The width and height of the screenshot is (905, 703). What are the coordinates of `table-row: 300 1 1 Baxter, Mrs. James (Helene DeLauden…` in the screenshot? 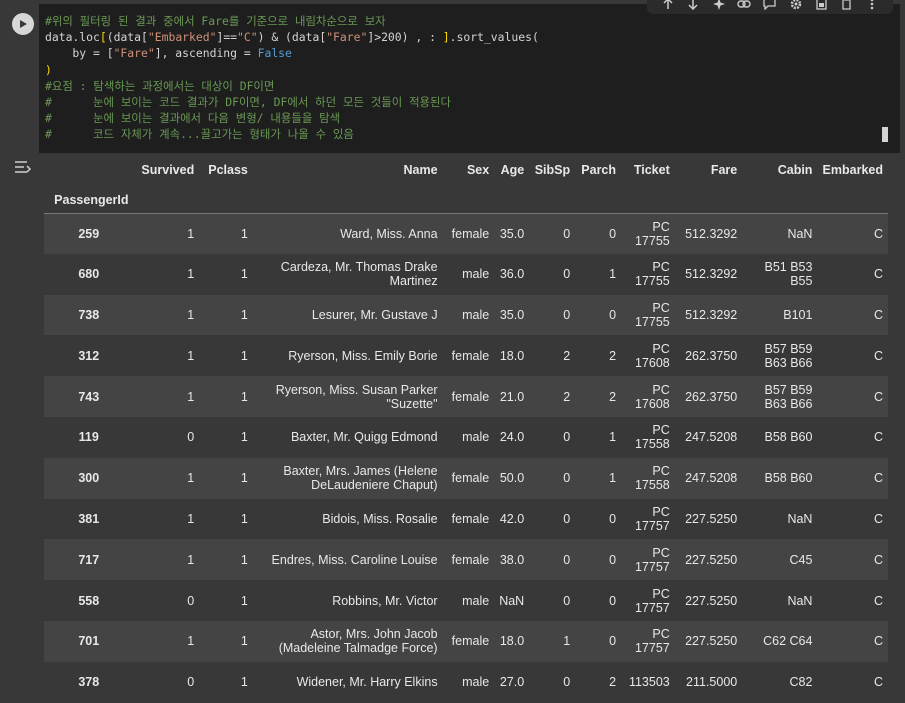 It's located at (466, 478).